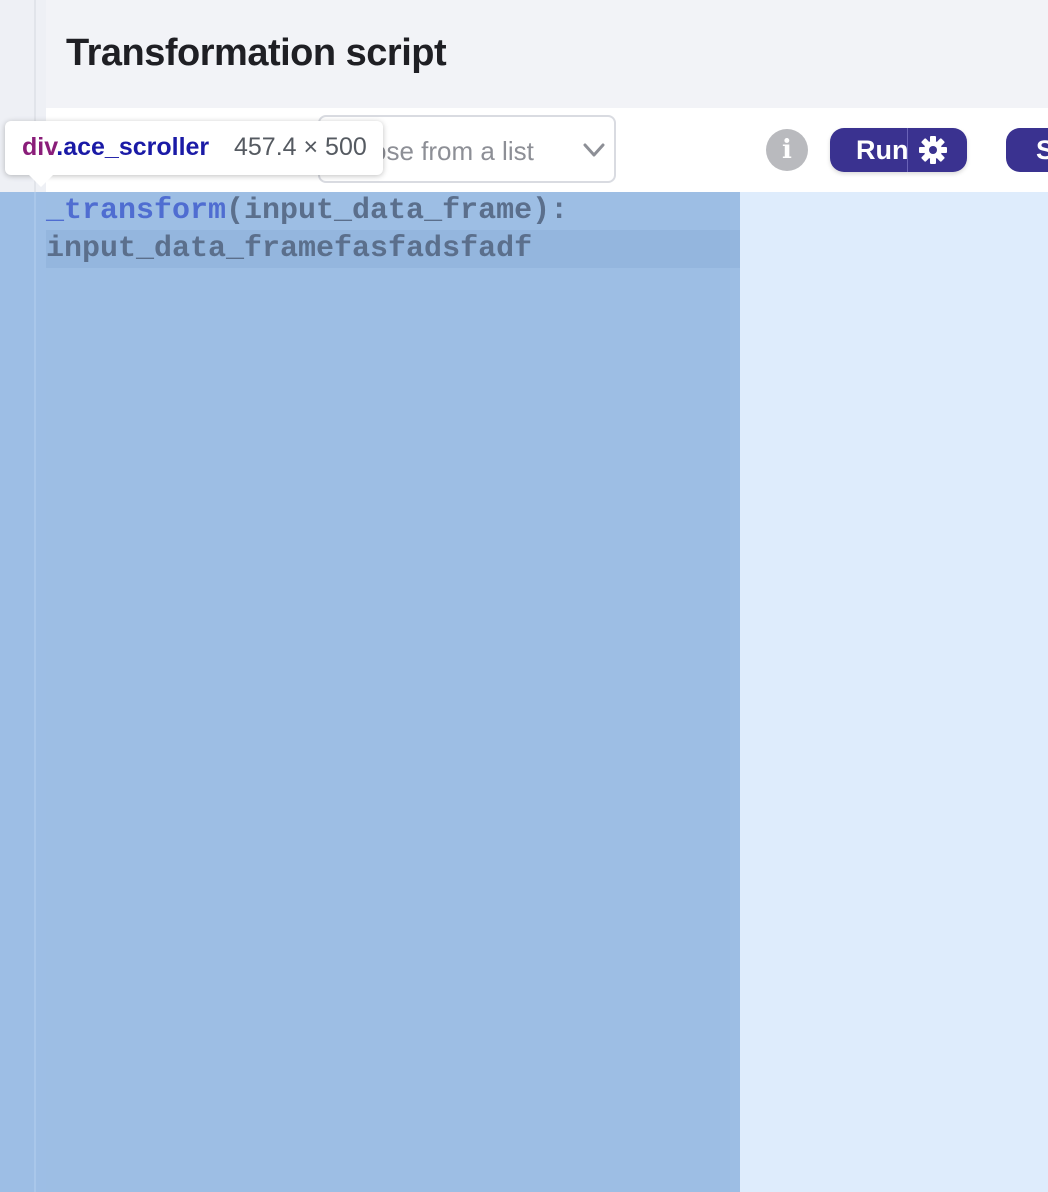  What do you see at coordinates (933, 150) in the screenshot?
I see `gear-icon` at bounding box center [933, 150].